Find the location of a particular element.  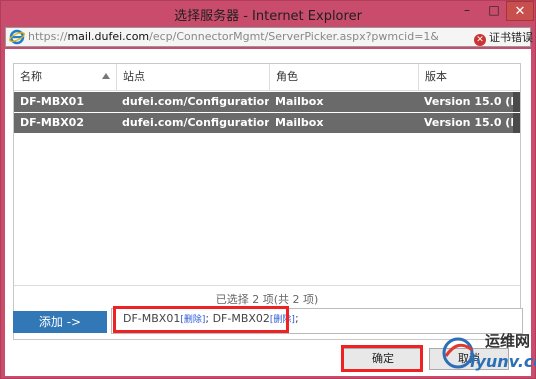

maximize-button: □ is located at coordinates (494, 11).